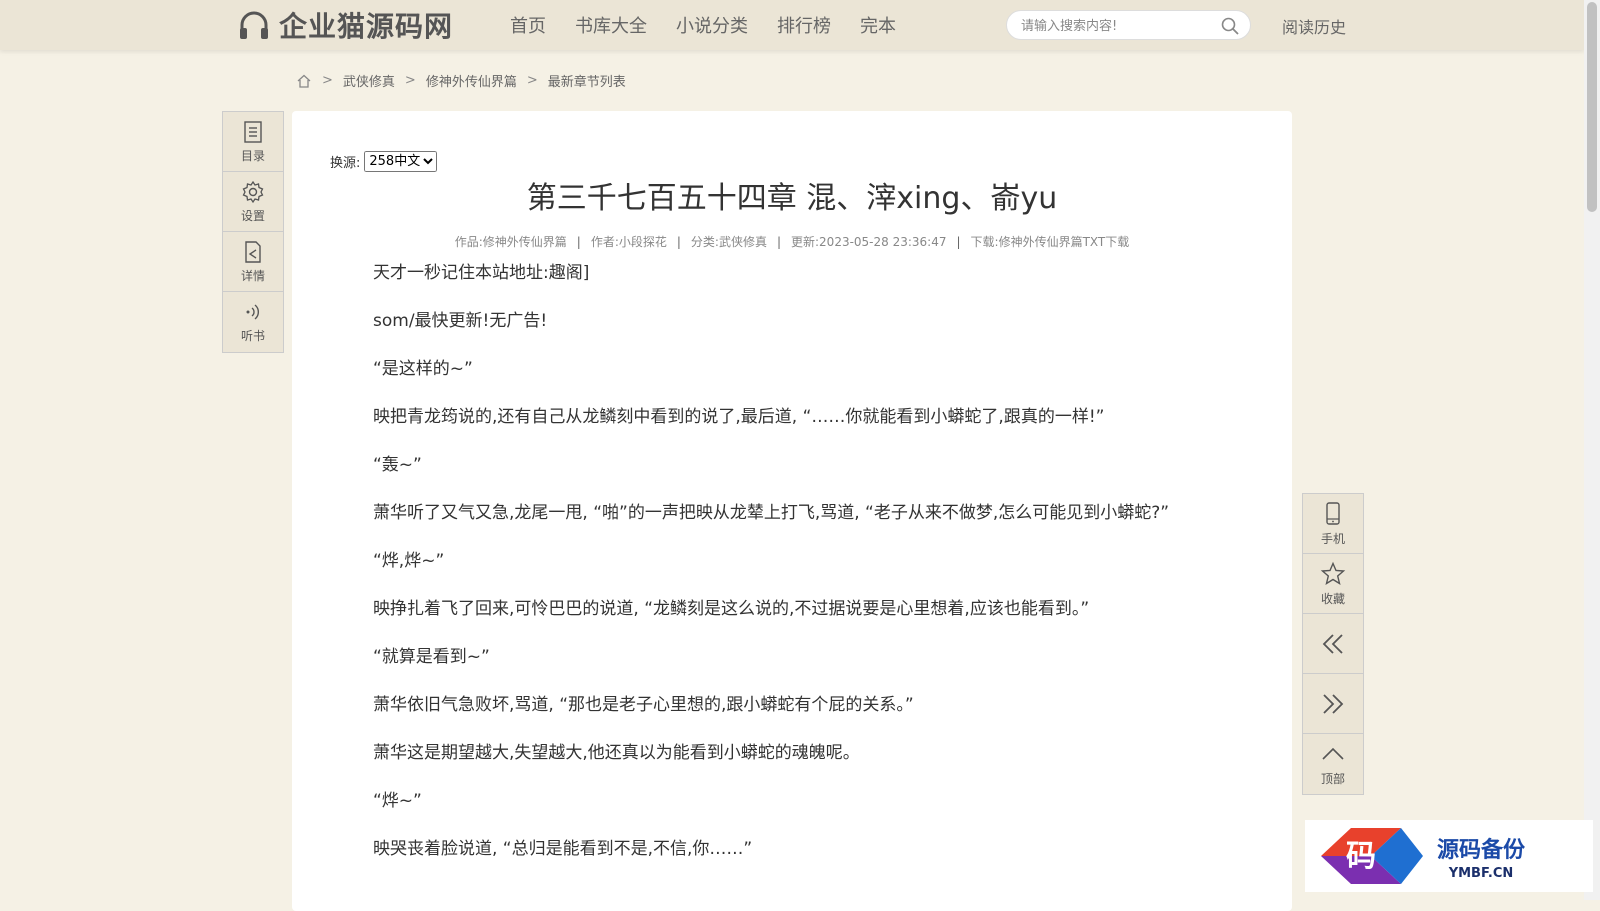  Describe the element at coordinates (611, 25) in the screenshot. I see `nav-library: 书库大全` at that location.